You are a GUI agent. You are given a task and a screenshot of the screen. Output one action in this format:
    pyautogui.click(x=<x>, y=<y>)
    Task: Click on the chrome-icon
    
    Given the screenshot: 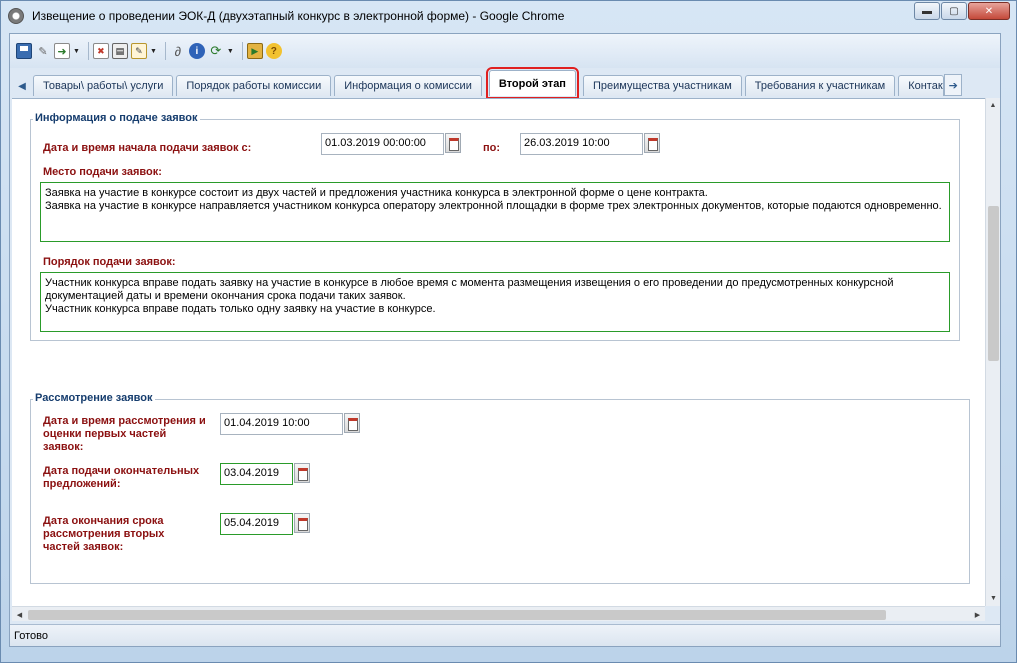 What is the action you would take?
    pyautogui.click(x=16, y=16)
    